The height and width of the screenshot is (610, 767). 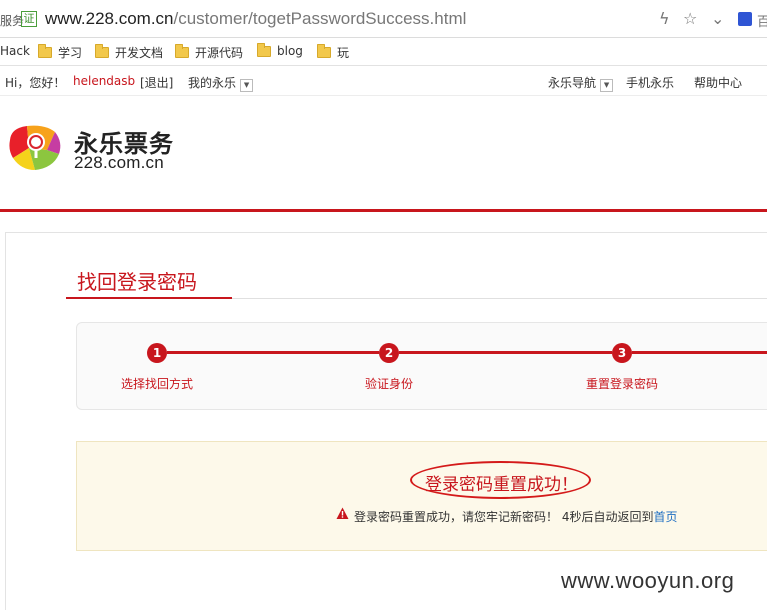 I want to click on step-label-1: 选择找回方式, so click(x=157, y=384).